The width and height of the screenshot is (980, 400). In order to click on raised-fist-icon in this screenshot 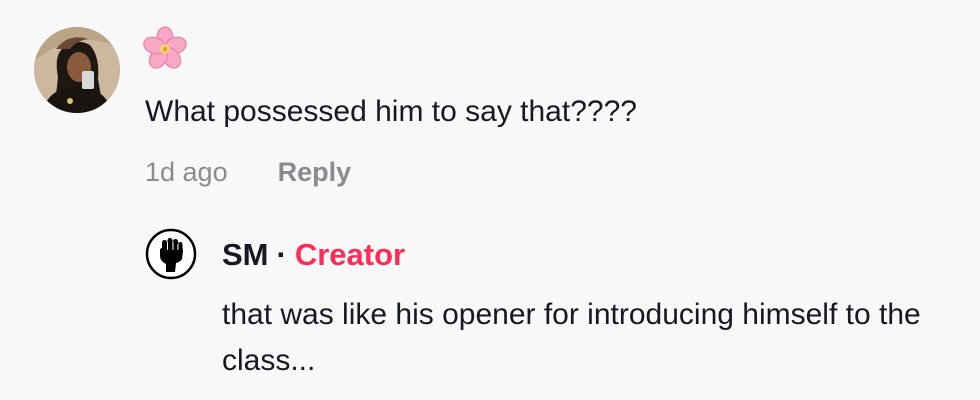, I will do `click(171, 254)`.